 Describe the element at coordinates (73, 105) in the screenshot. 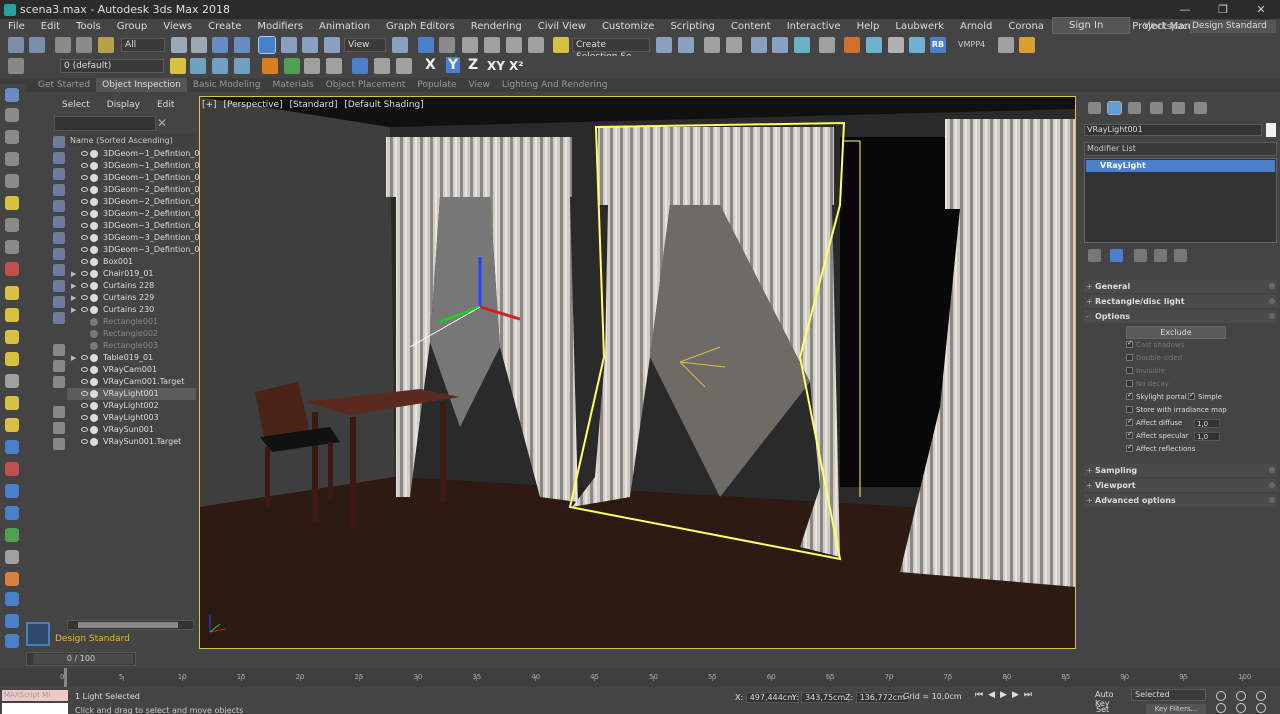

I see `tab-select: Select` at that location.